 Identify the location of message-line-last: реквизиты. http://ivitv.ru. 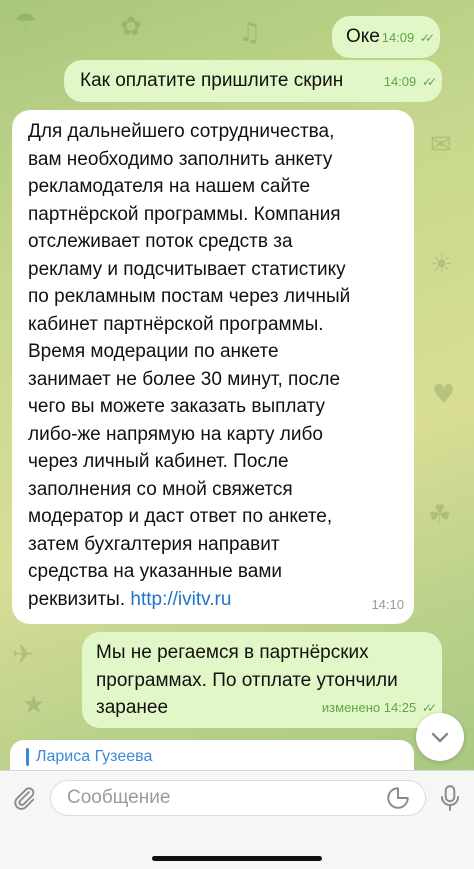
(189, 600).